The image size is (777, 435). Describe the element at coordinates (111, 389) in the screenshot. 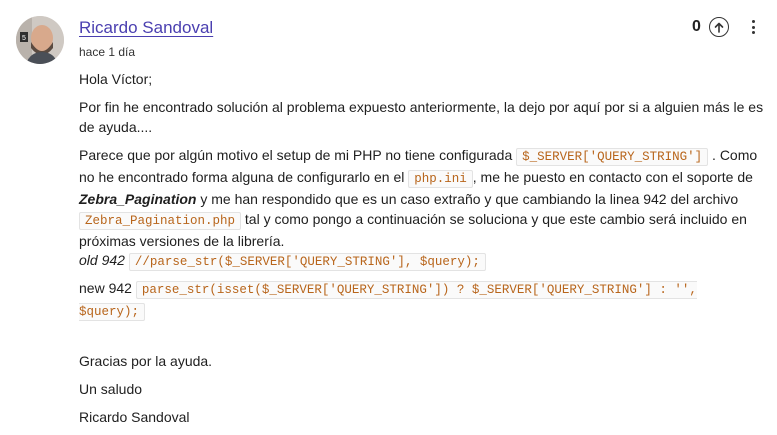

I see `regards-text: Un saludo` at that location.